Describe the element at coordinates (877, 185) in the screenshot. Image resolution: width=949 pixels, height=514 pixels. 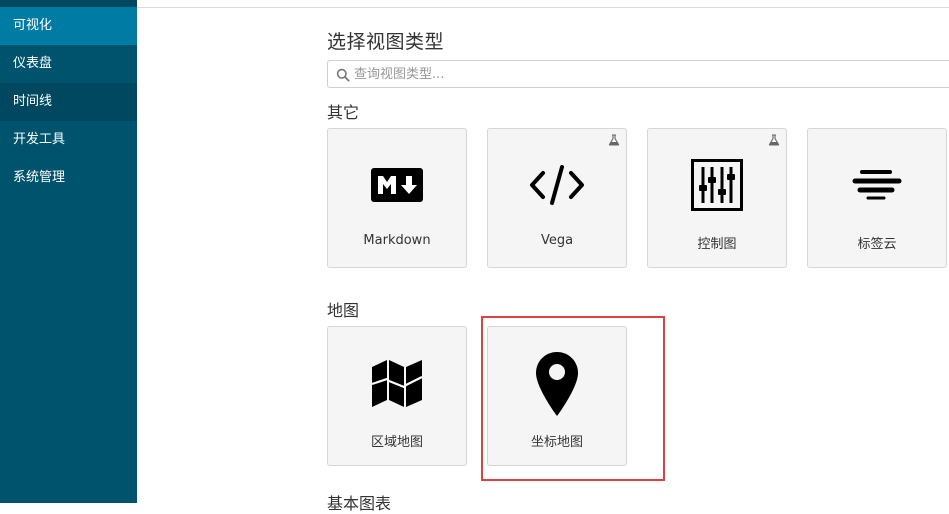
I see `tag-cloud-icon` at that location.